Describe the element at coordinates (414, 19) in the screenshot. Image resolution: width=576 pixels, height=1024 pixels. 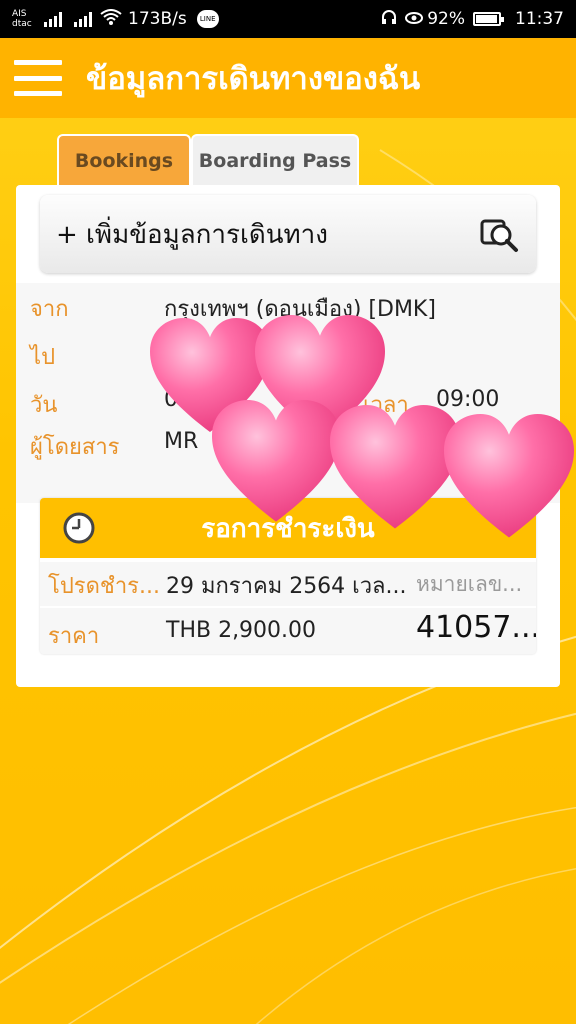
I see `eye-icon` at that location.